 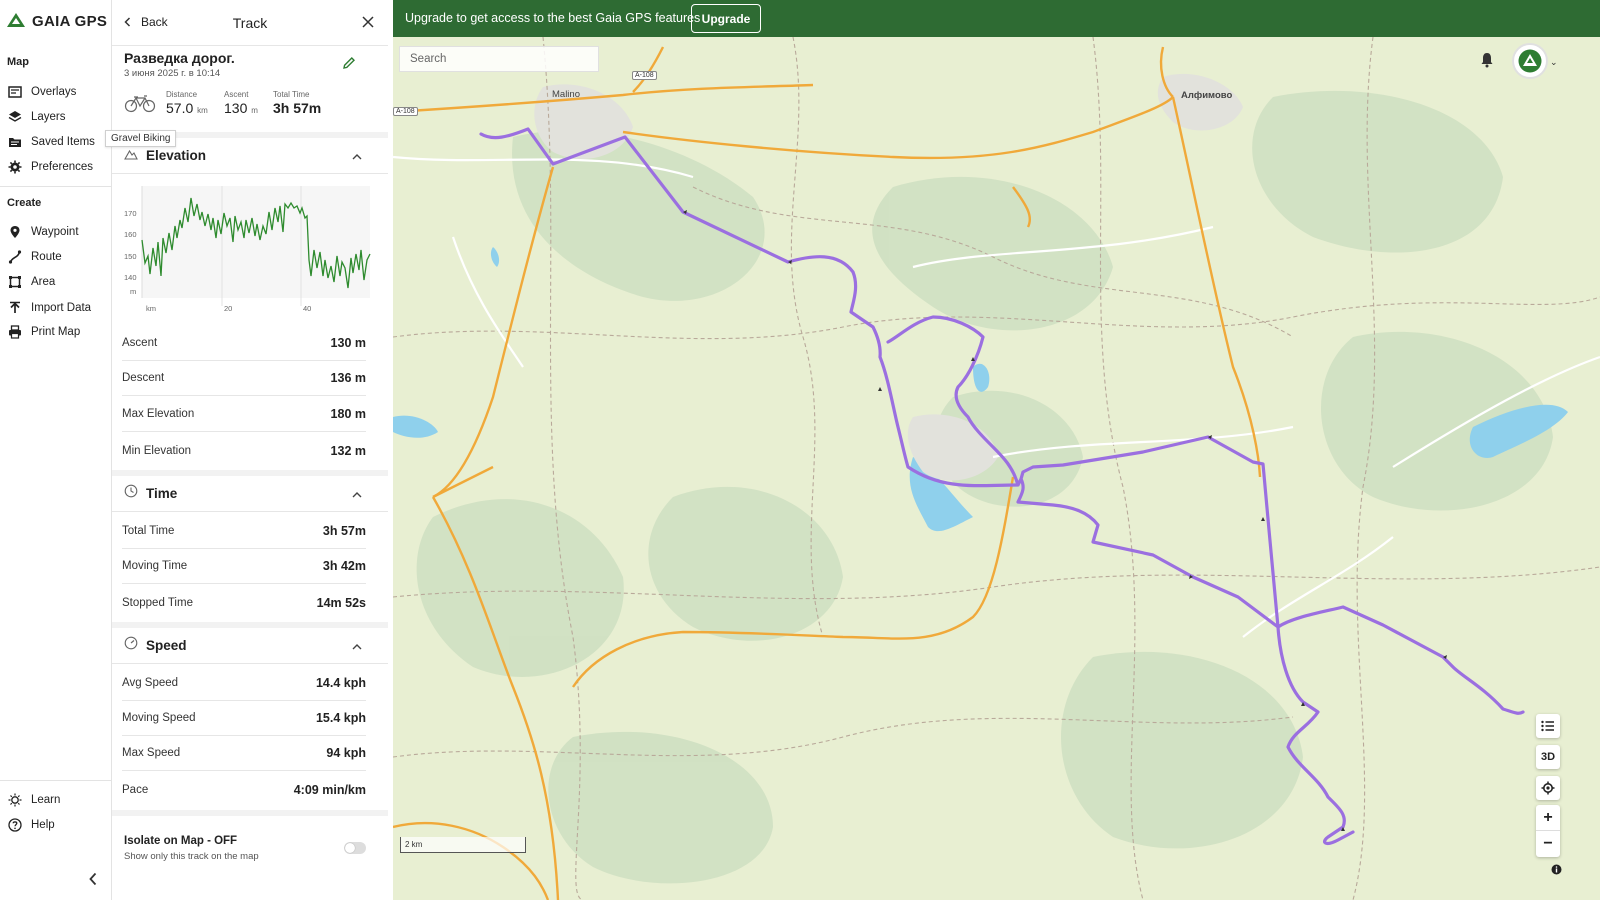 What do you see at coordinates (291, 94) in the screenshot?
I see `total-time-label: Total Time` at bounding box center [291, 94].